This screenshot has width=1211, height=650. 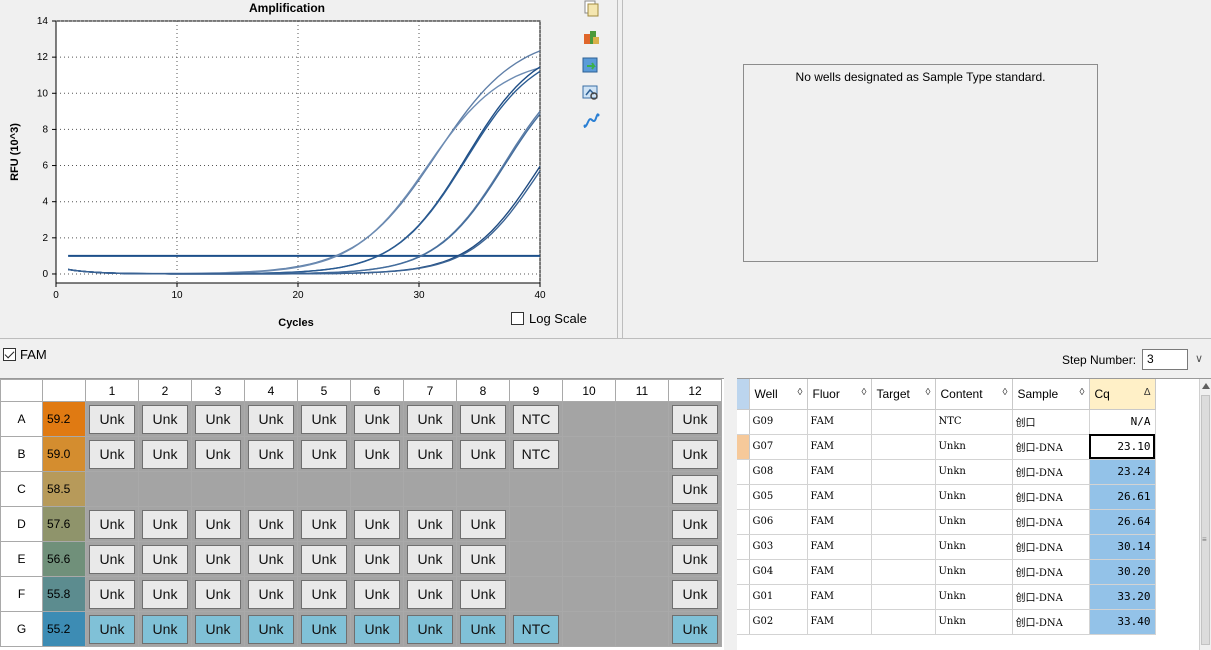 I want to click on fam-checkbox, so click(x=9, y=354).